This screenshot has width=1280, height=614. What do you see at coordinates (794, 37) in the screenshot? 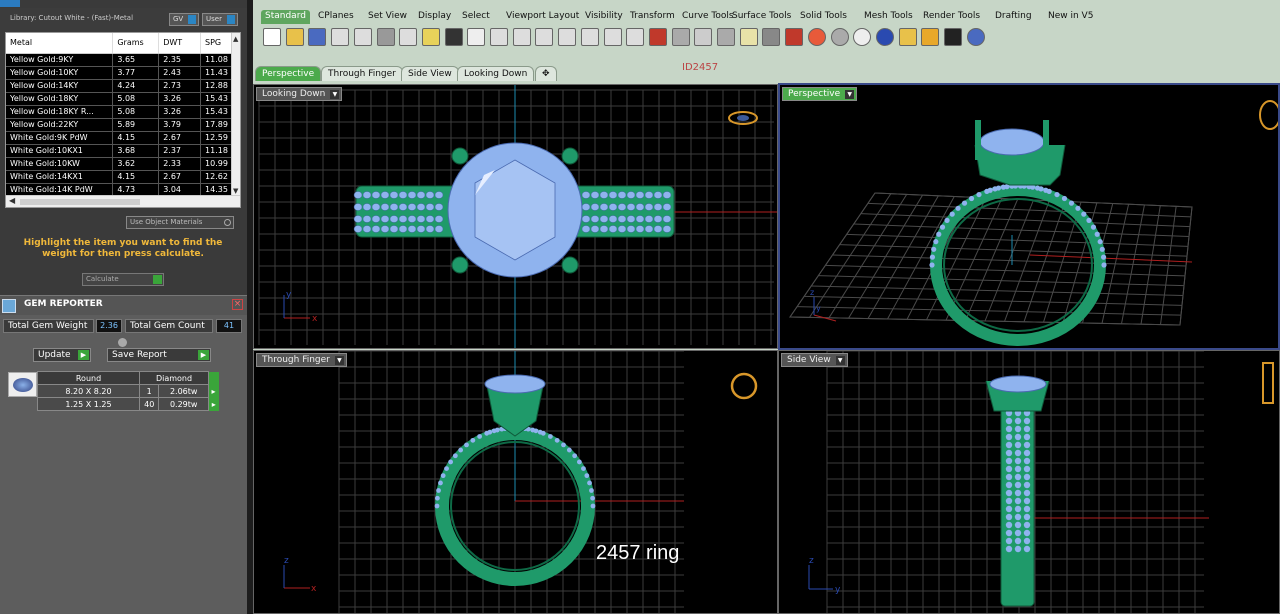
I see `layer-icon` at bounding box center [794, 37].